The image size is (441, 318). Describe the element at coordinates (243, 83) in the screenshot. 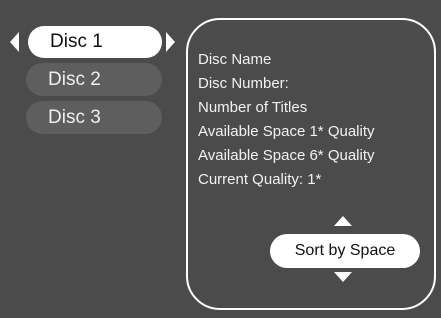

I see `disc-number-label: Disc Number:` at that location.